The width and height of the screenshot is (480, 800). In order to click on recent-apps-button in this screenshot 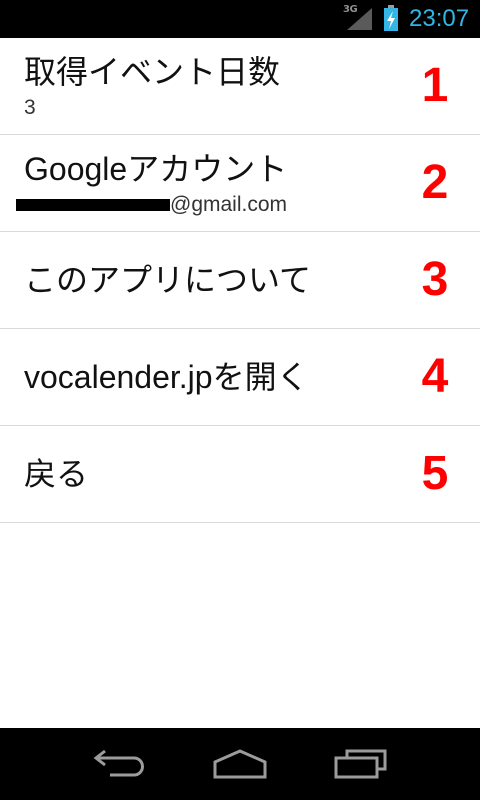, I will do `click(360, 764)`.